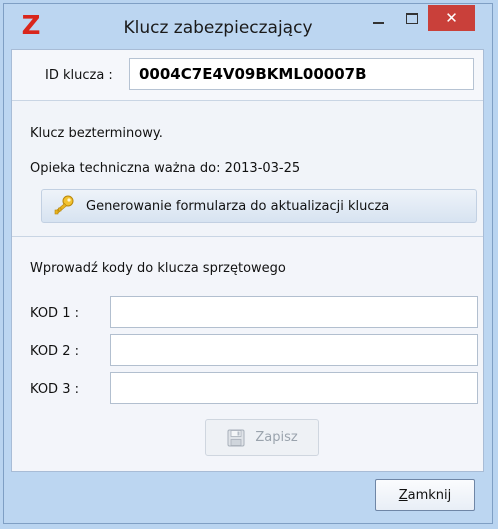 This screenshot has width=498, height=529. What do you see at coordinates (236, 437) in the screenshot?
I see `disk-icon` at bounding box center [236, 437].